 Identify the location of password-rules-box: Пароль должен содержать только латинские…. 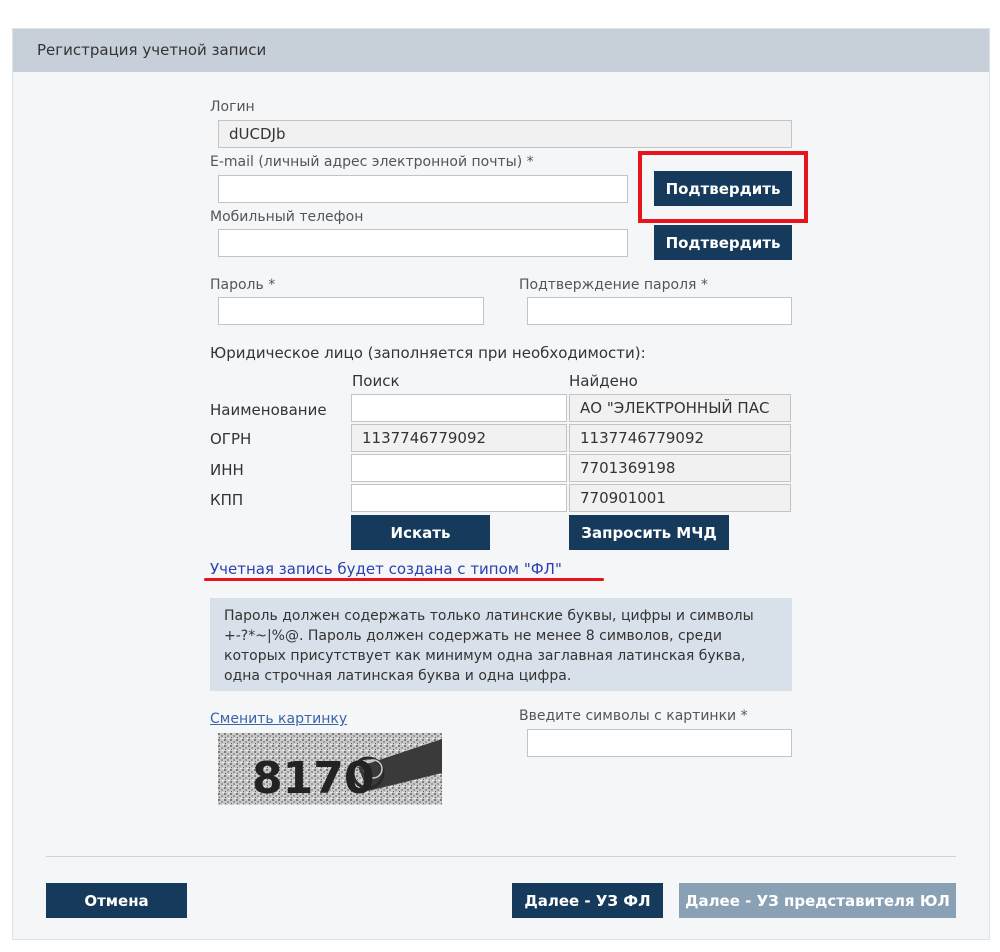
(501, 644).